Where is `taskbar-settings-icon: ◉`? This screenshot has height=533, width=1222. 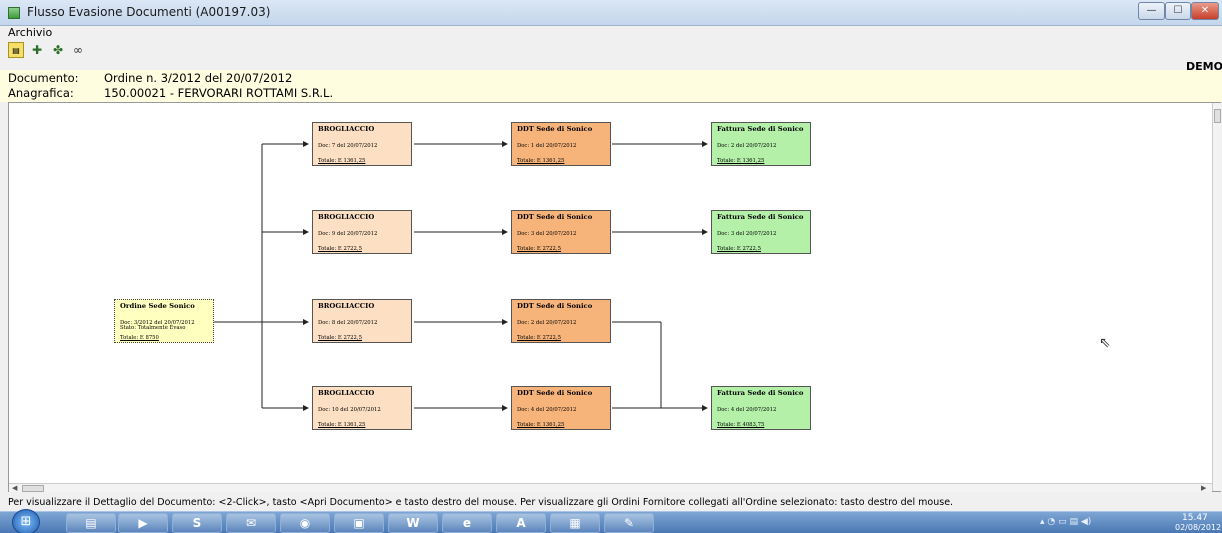 taskbar-settings-icon: ◉ is located at coordinates (305, 523).